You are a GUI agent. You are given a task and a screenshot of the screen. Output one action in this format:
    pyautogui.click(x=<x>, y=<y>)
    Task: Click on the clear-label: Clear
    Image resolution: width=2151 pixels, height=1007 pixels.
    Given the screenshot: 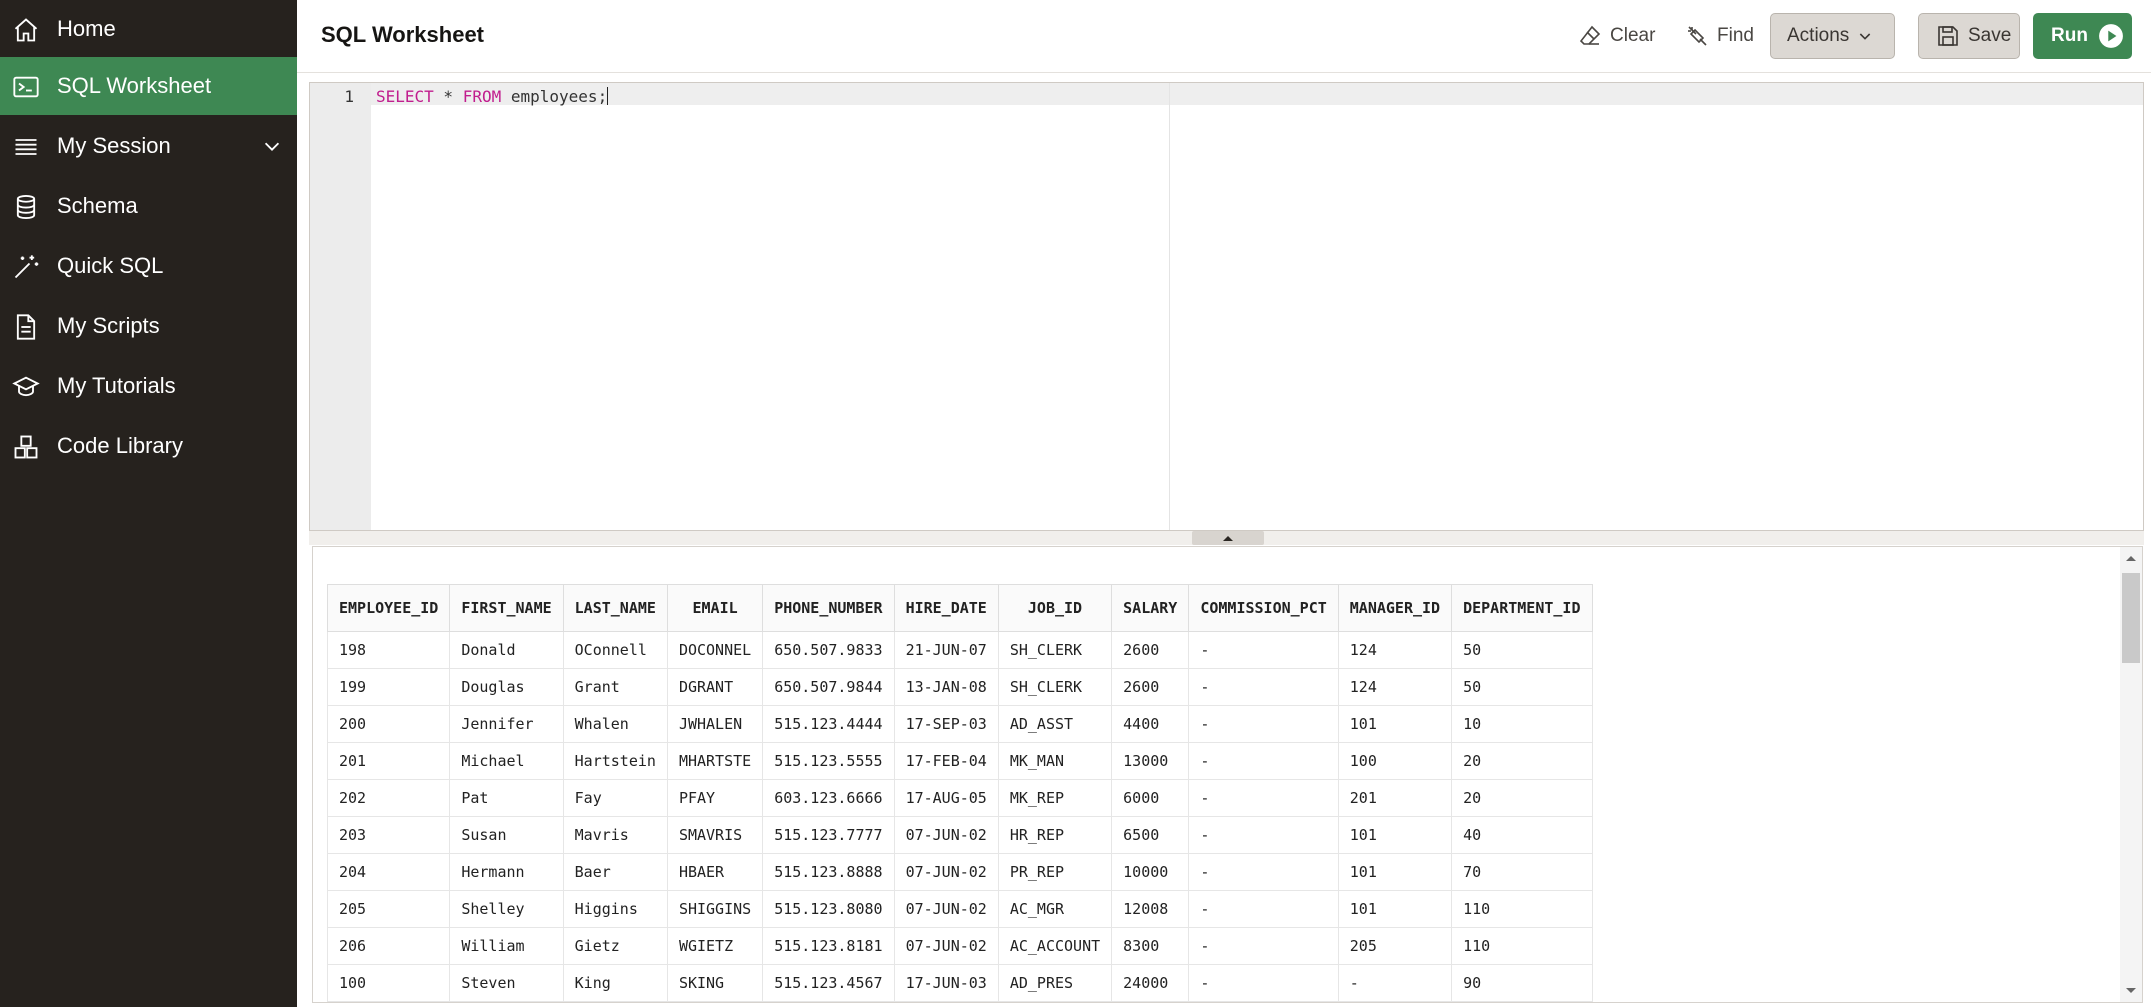 What is the action you would take?
    pyautogui.click(x=1633, y=35)
    